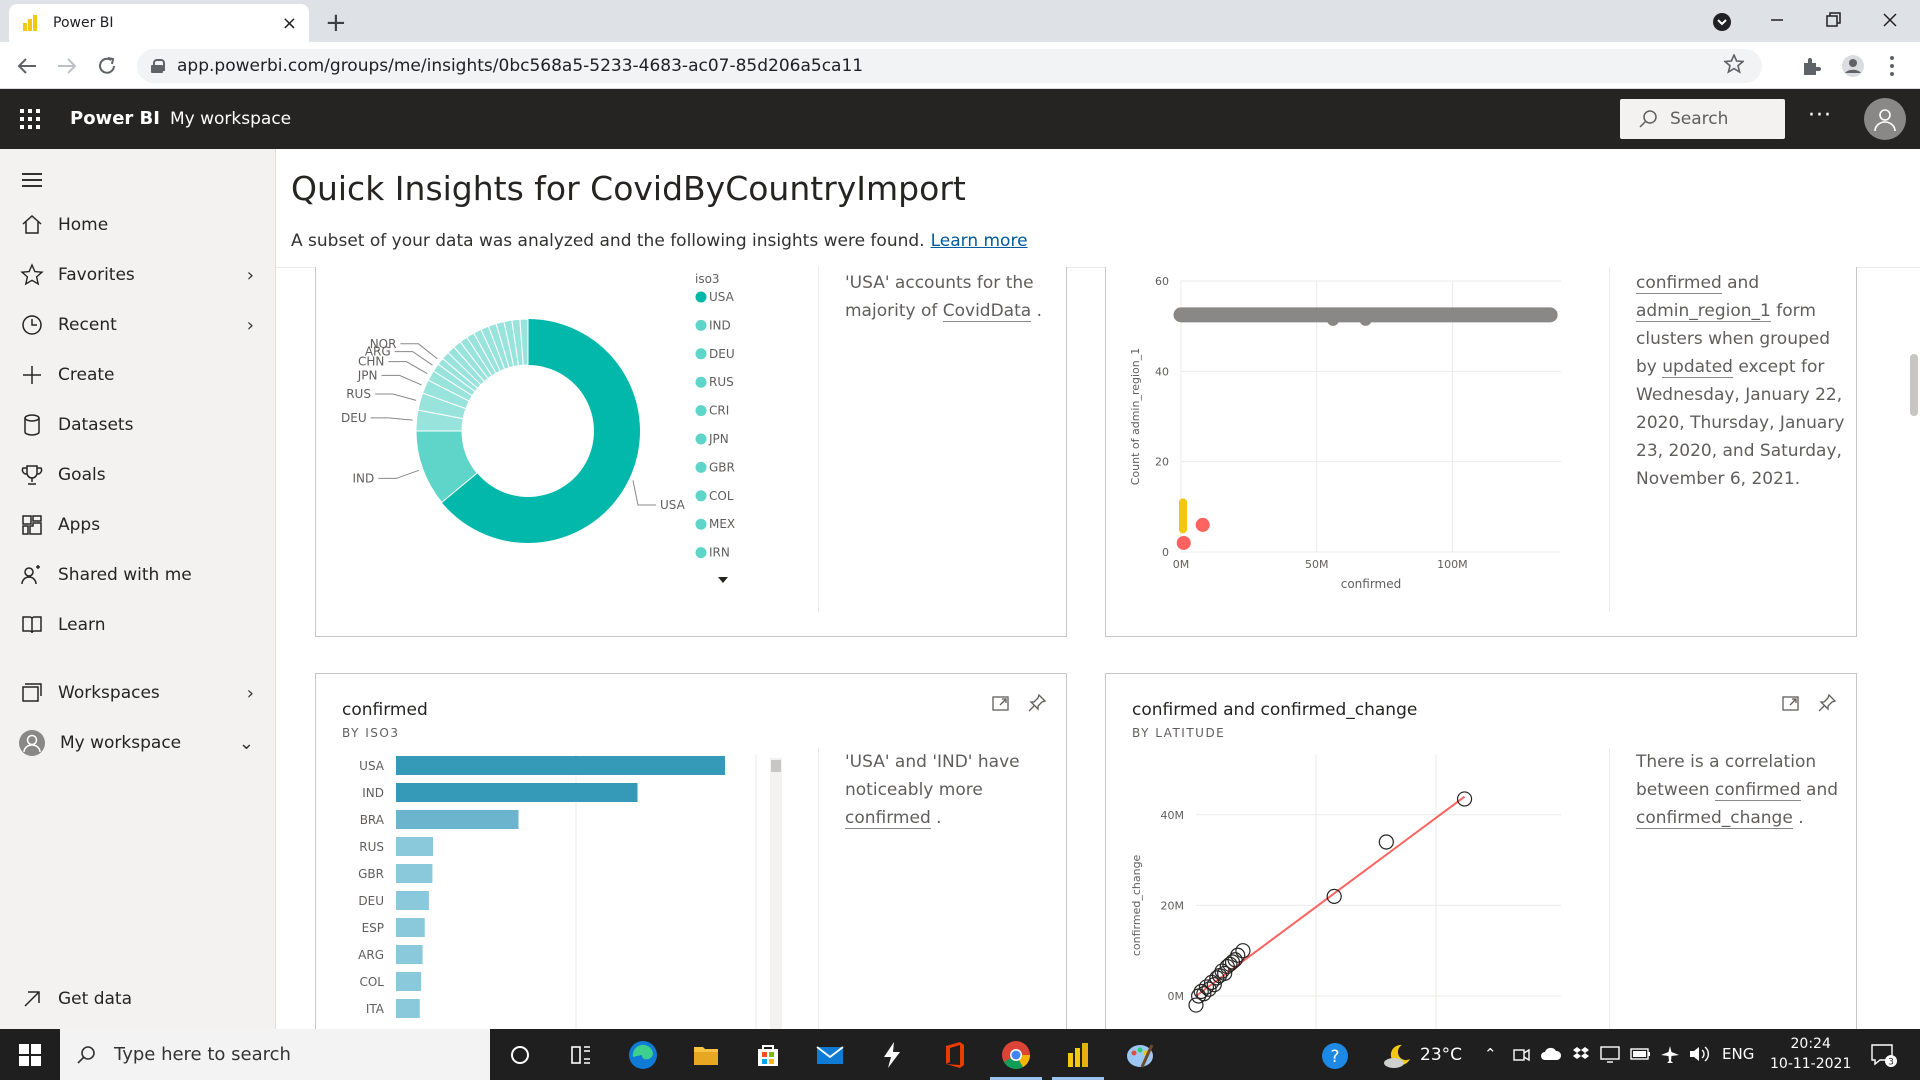 The image size is (1920, 1080). I want to click on nav-goals: Goals, so click(138, 475).